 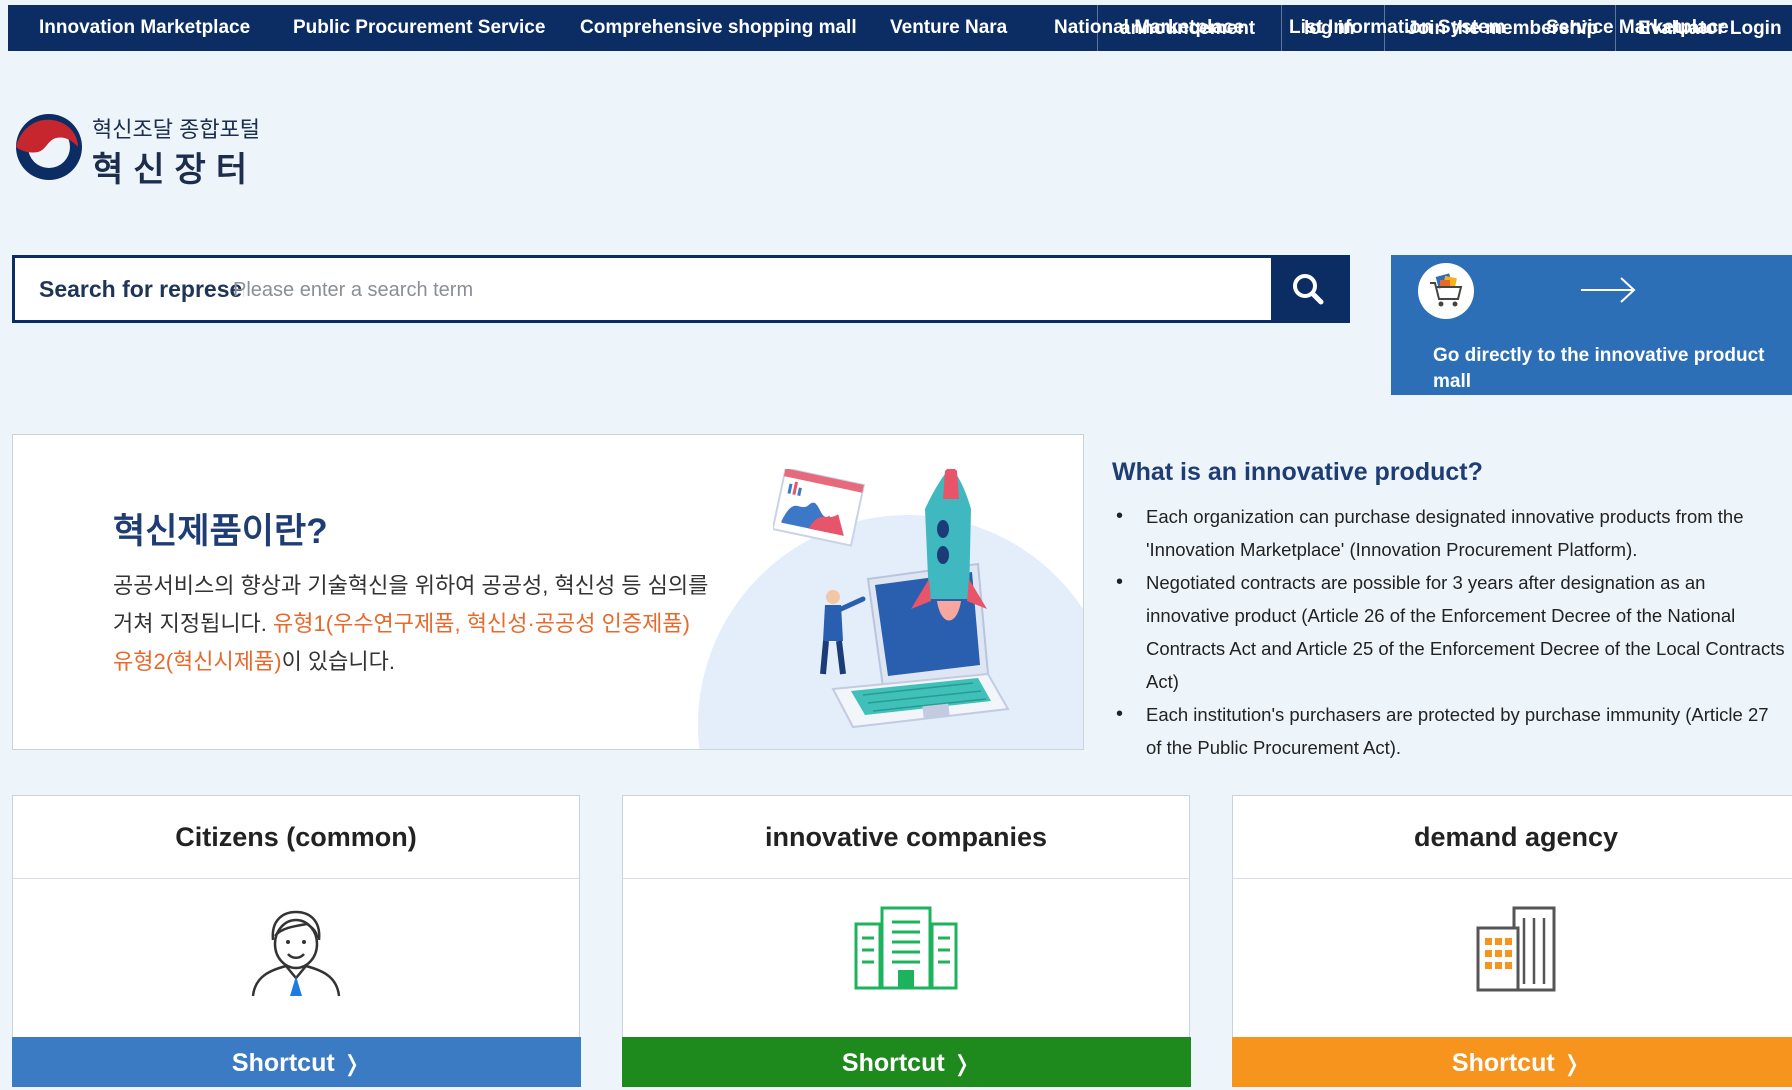 I want to click on card-citizens: Citizens (common) Shortcut ❭, so click(x=296, y=941).